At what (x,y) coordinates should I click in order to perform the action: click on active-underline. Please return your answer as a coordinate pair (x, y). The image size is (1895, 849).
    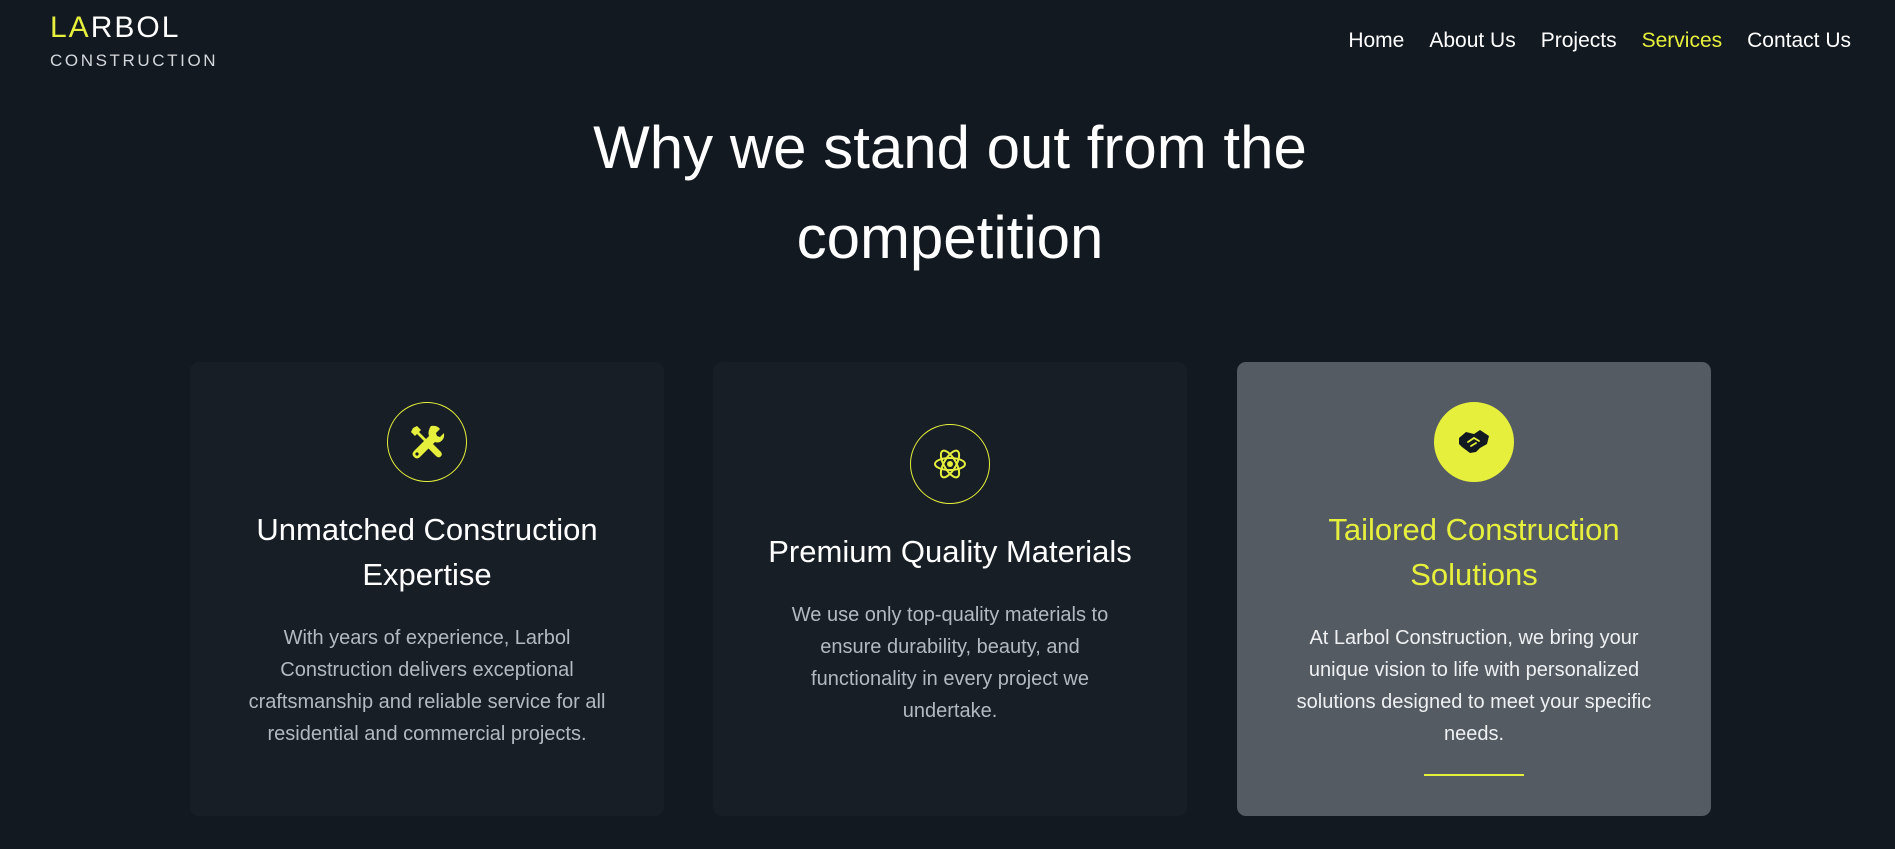
    Looking at the image, I should click on (1474, 775).